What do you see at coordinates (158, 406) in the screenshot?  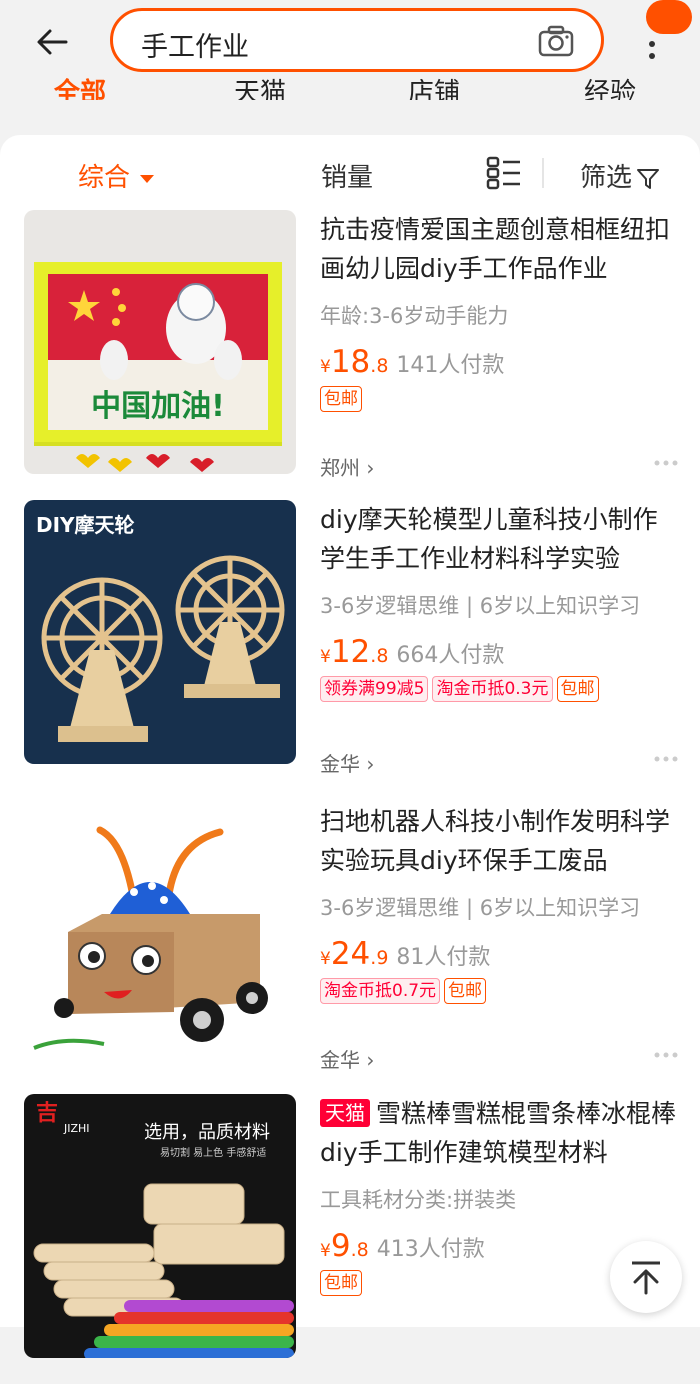 I see `thumb-label: 中国加油!` at bounding box center [158, 406].